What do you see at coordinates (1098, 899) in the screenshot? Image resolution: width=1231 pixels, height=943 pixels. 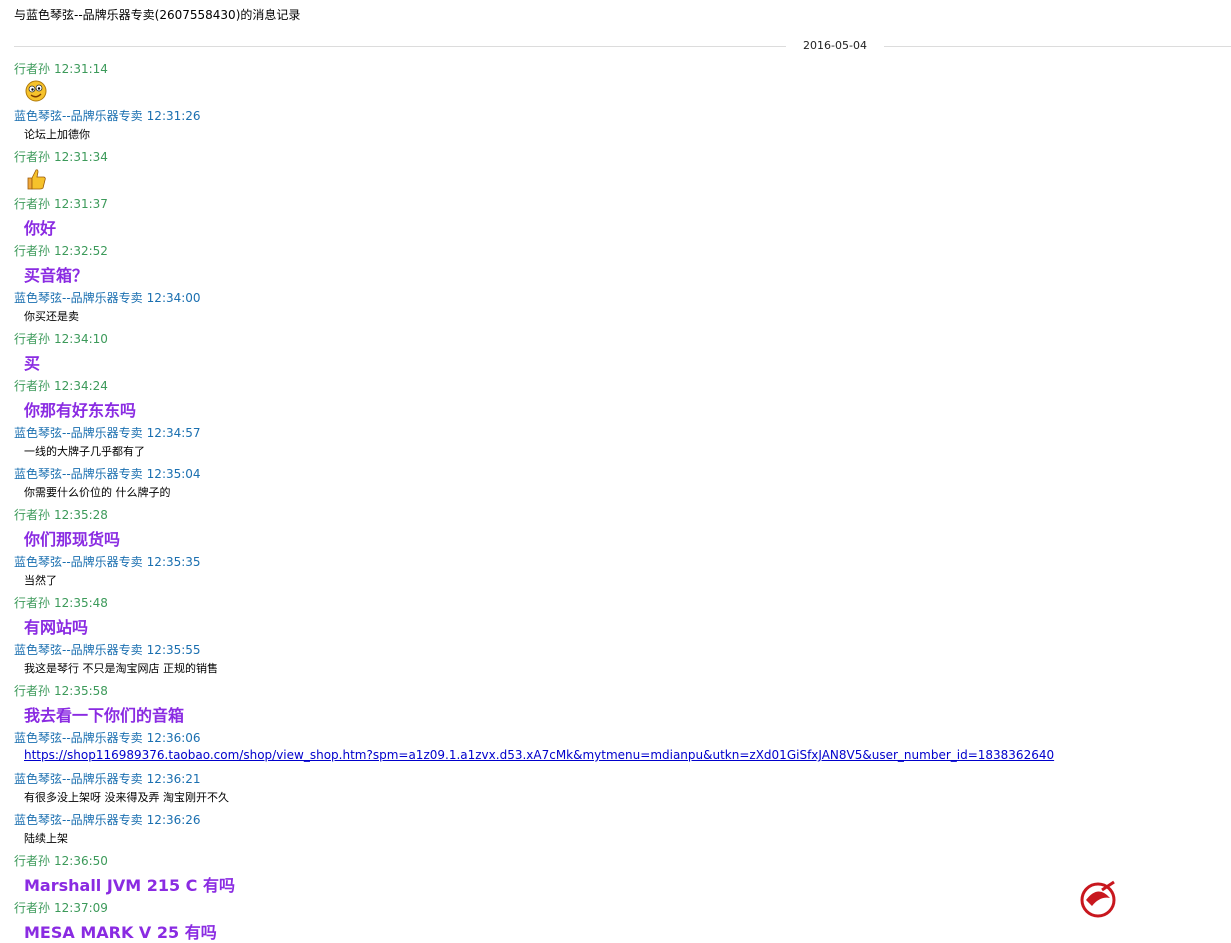 I see `guitar-china-logo-icon` at bounding box center [1098, 899].